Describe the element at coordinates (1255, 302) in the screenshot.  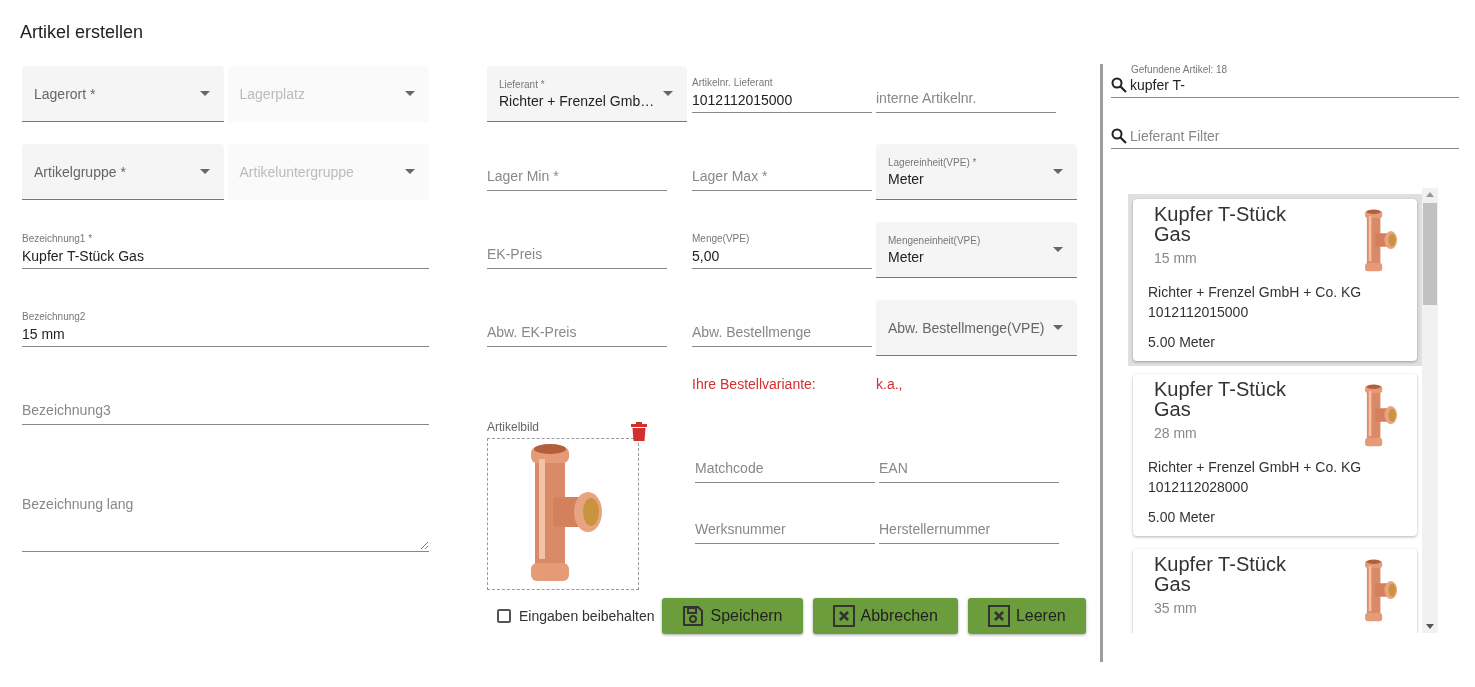
I see `card-supplier: Richter + Frenzel GmbH + Co. KG 1012112015000` at that location.